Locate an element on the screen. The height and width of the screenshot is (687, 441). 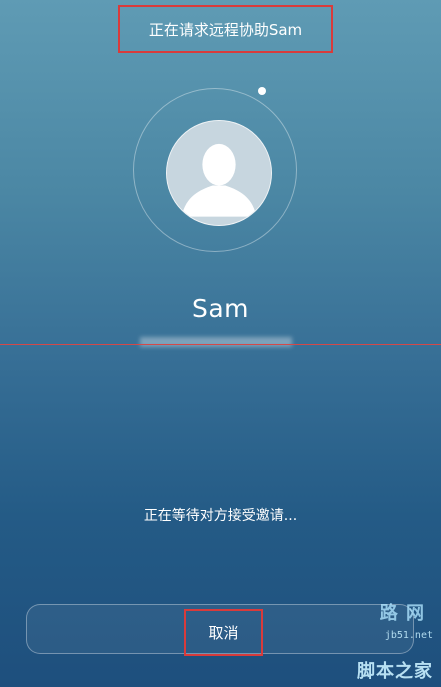
cancel-button-label: 取消 is located at coordinates (223, 633).